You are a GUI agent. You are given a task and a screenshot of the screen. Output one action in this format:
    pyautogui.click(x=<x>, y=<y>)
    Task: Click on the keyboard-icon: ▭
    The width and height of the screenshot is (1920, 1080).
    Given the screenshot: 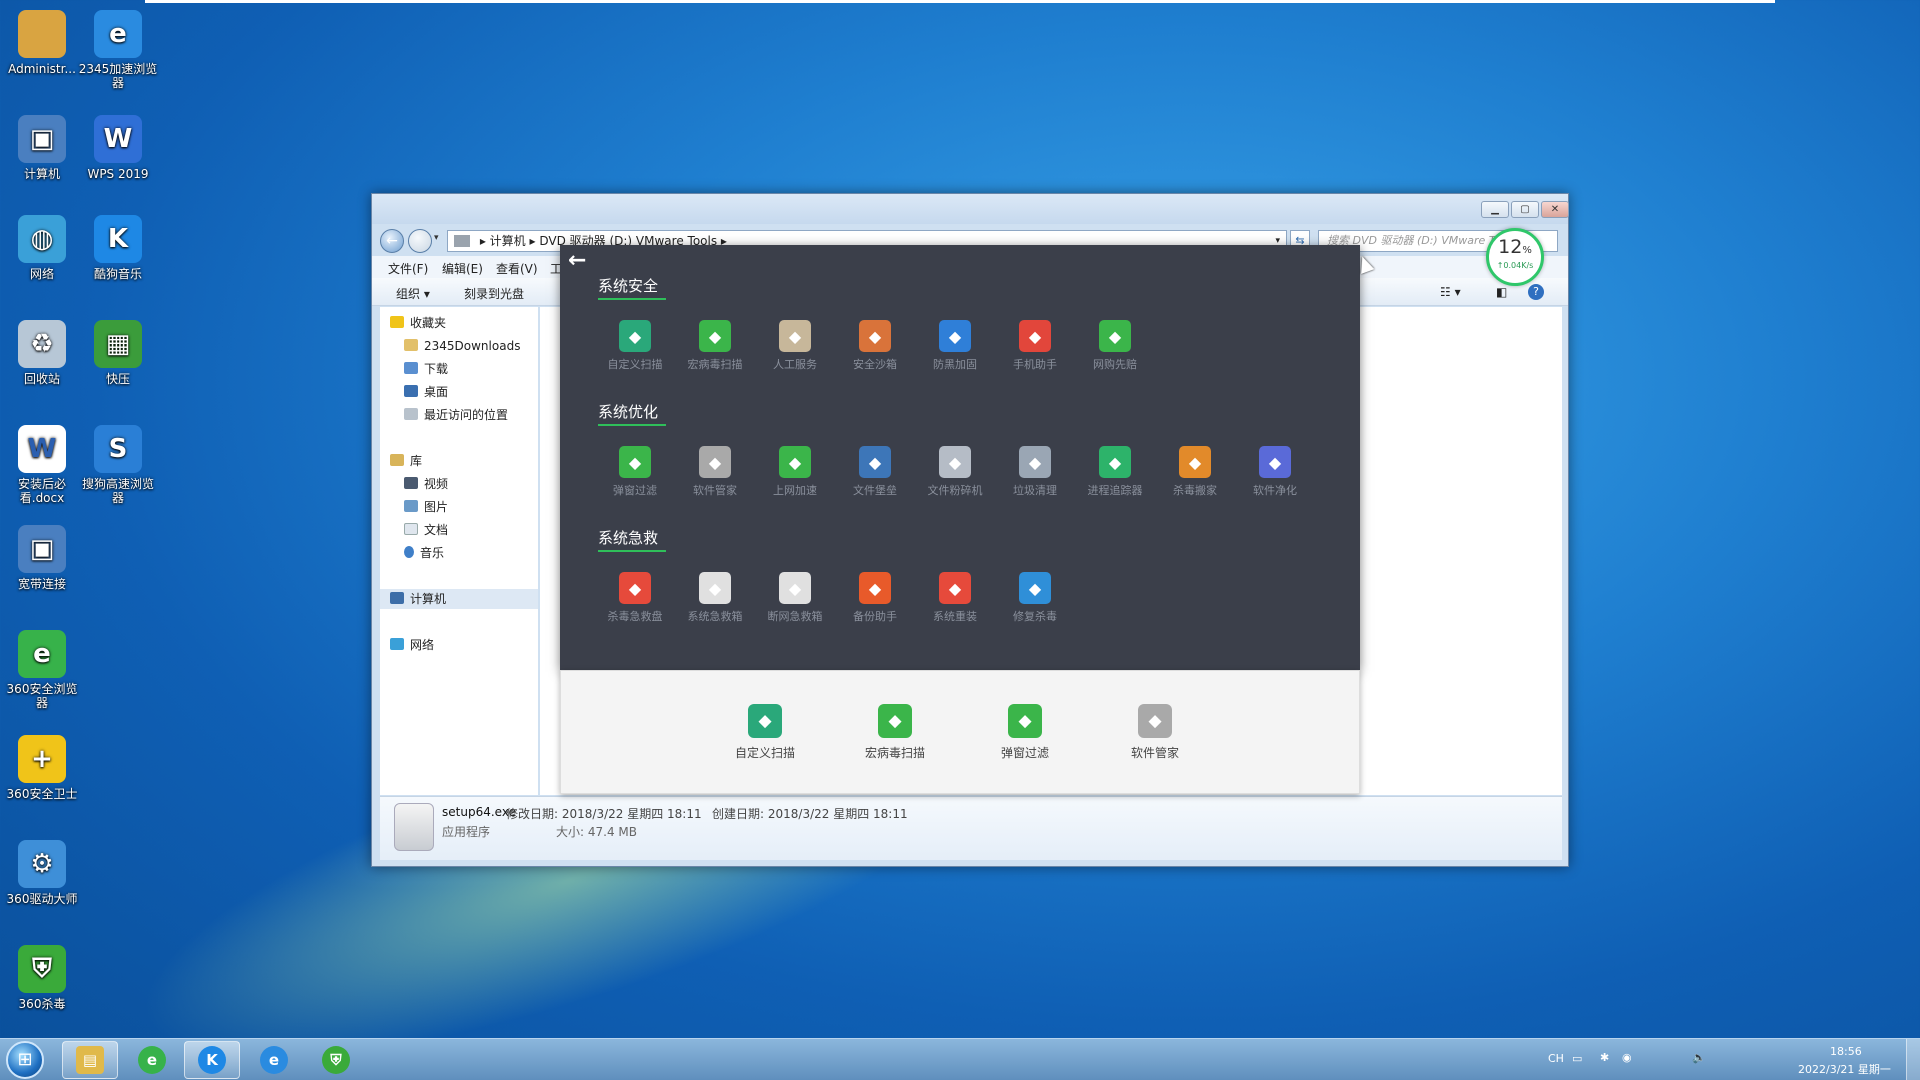 What is the action you would take?
    pyautogui.click(x=1577, y=1058)
    